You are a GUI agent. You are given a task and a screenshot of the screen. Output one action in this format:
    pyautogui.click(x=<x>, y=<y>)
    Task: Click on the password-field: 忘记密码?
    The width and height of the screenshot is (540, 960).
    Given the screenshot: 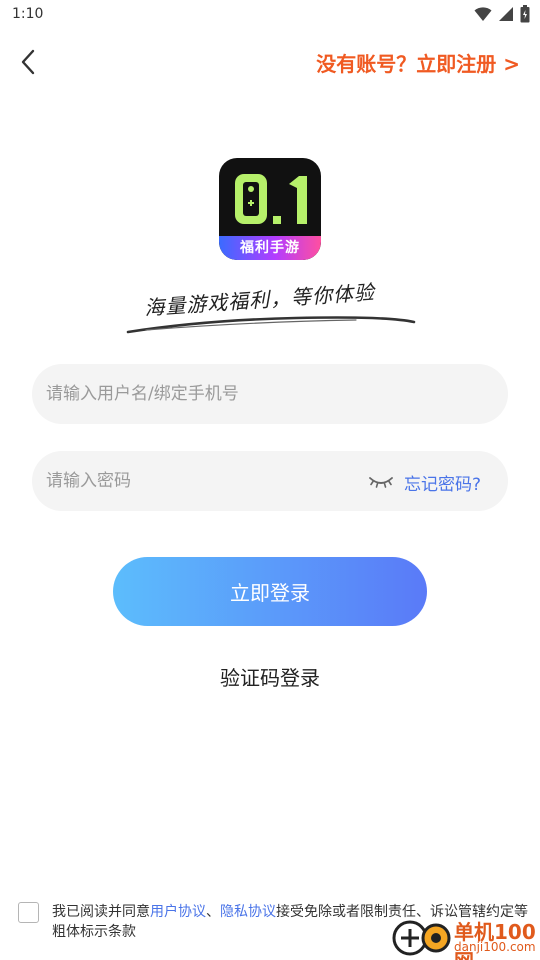 What is the action you would take?
    pyautogui.click(x=270, y=481)
    